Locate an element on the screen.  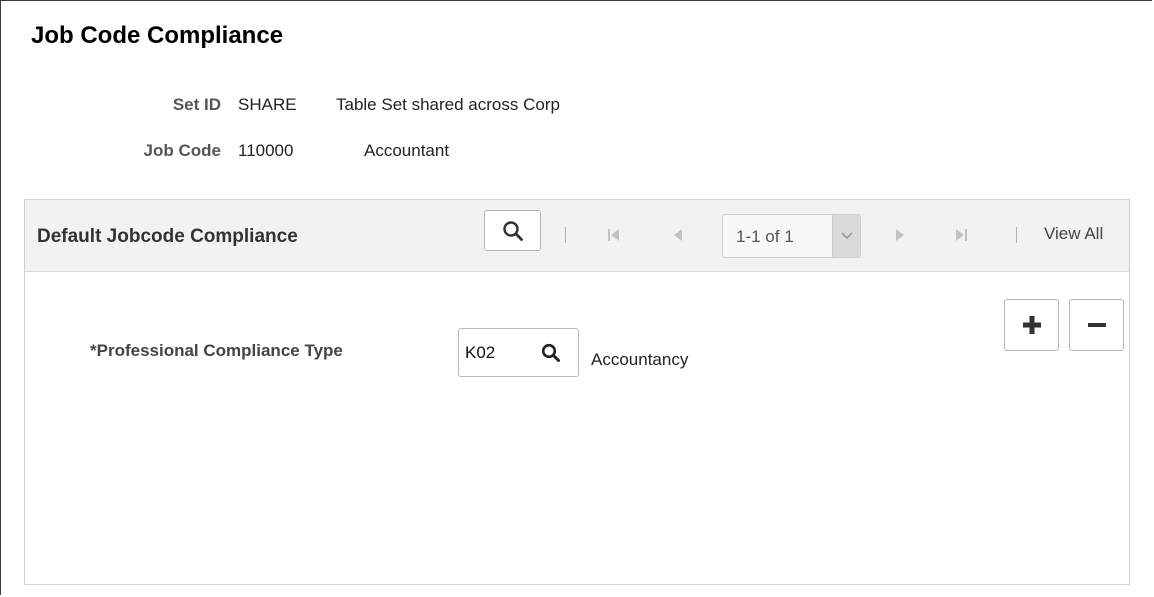
job-code-label: Job Code is located at coordinates (182, 150).